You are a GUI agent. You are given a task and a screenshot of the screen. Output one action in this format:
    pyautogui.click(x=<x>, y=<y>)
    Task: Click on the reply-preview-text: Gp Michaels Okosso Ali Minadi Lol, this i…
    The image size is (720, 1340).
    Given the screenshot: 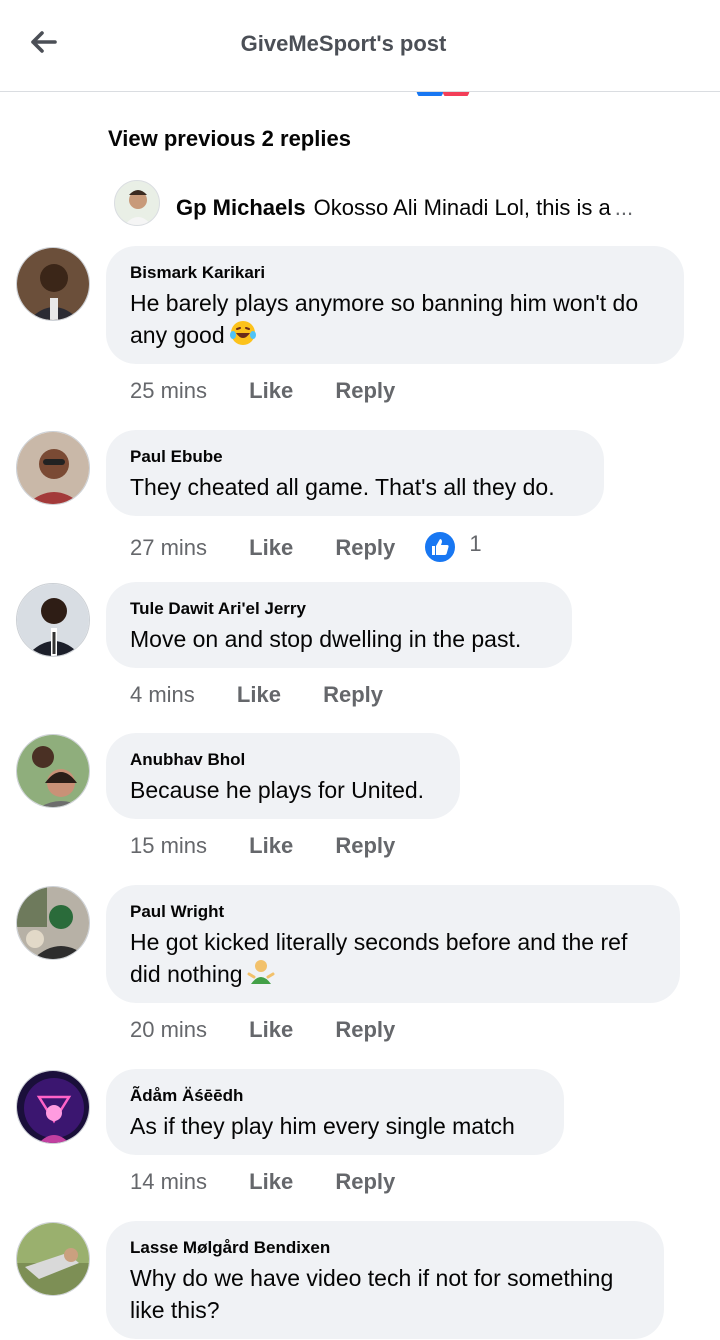 What is the action you would take?
    pyautogui.click(x=430, y=208)
    